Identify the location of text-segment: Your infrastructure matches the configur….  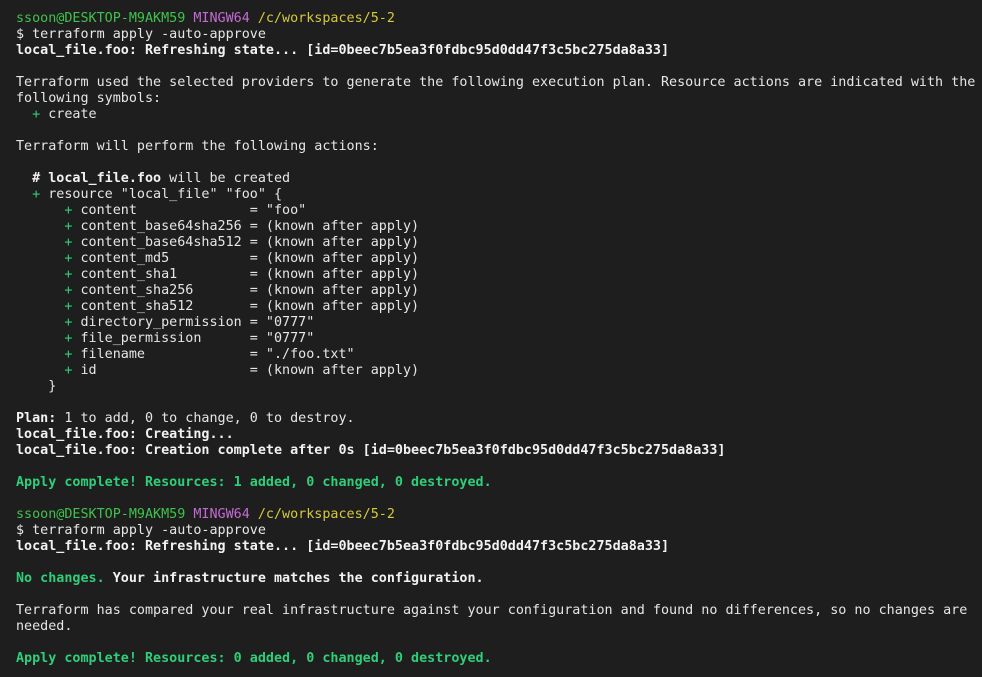
(294, 578).